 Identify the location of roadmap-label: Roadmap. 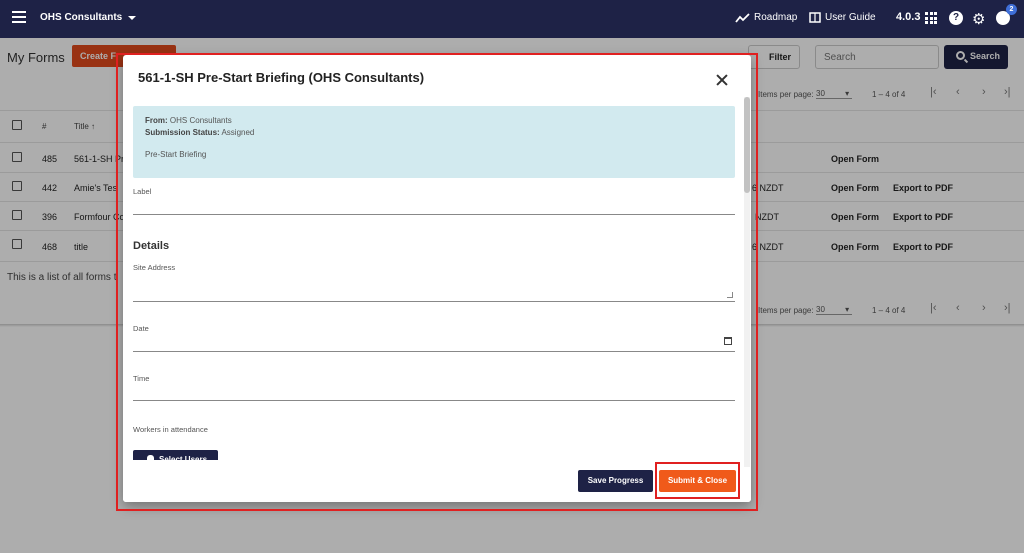
(776, 17).